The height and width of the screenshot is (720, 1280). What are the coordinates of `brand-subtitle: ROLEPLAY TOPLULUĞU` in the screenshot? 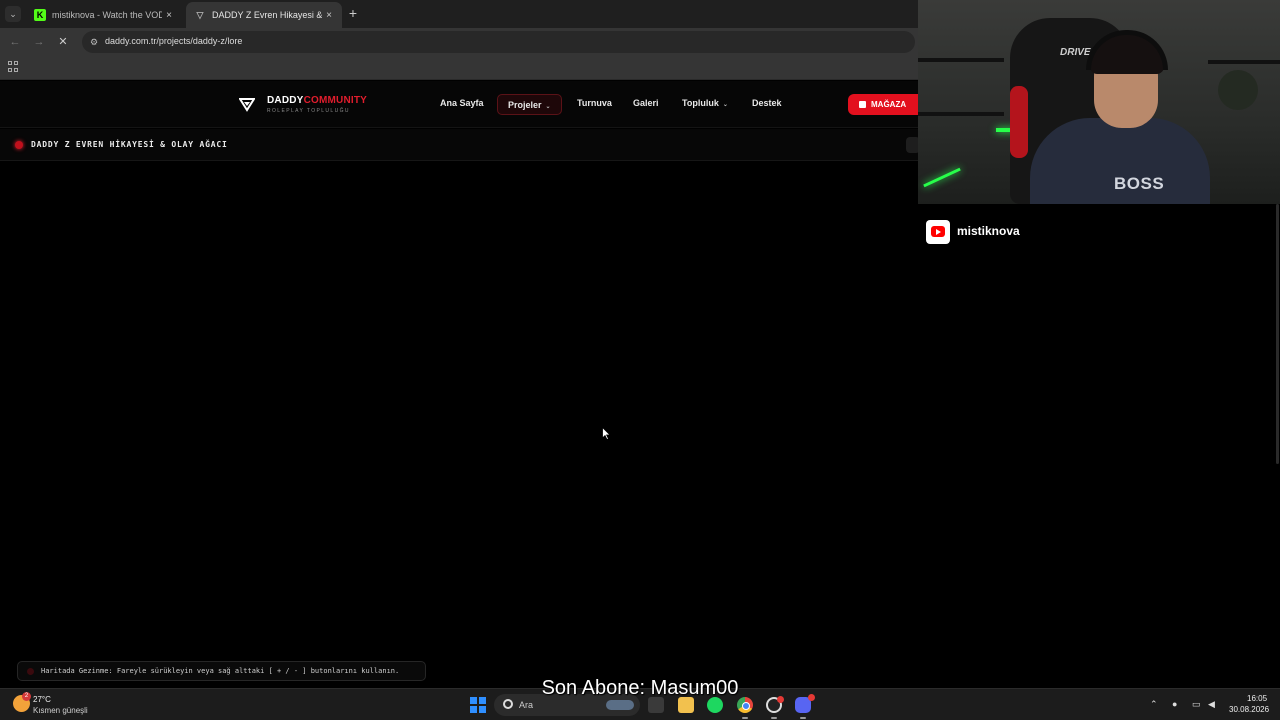 It's located at (308, 111).